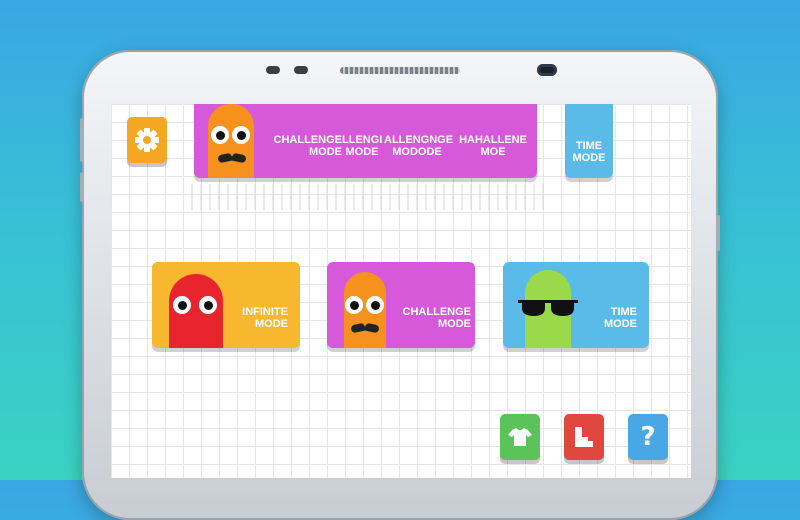  I want to click on time-tab-label: TIME MODE, so click(589, 152).